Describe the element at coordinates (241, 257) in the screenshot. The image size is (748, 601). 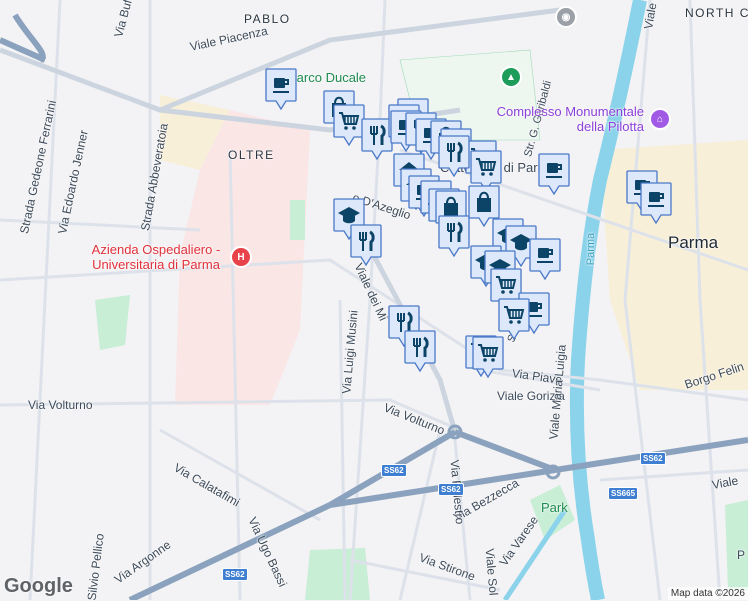
I see `hospital-icon: H` at that location.